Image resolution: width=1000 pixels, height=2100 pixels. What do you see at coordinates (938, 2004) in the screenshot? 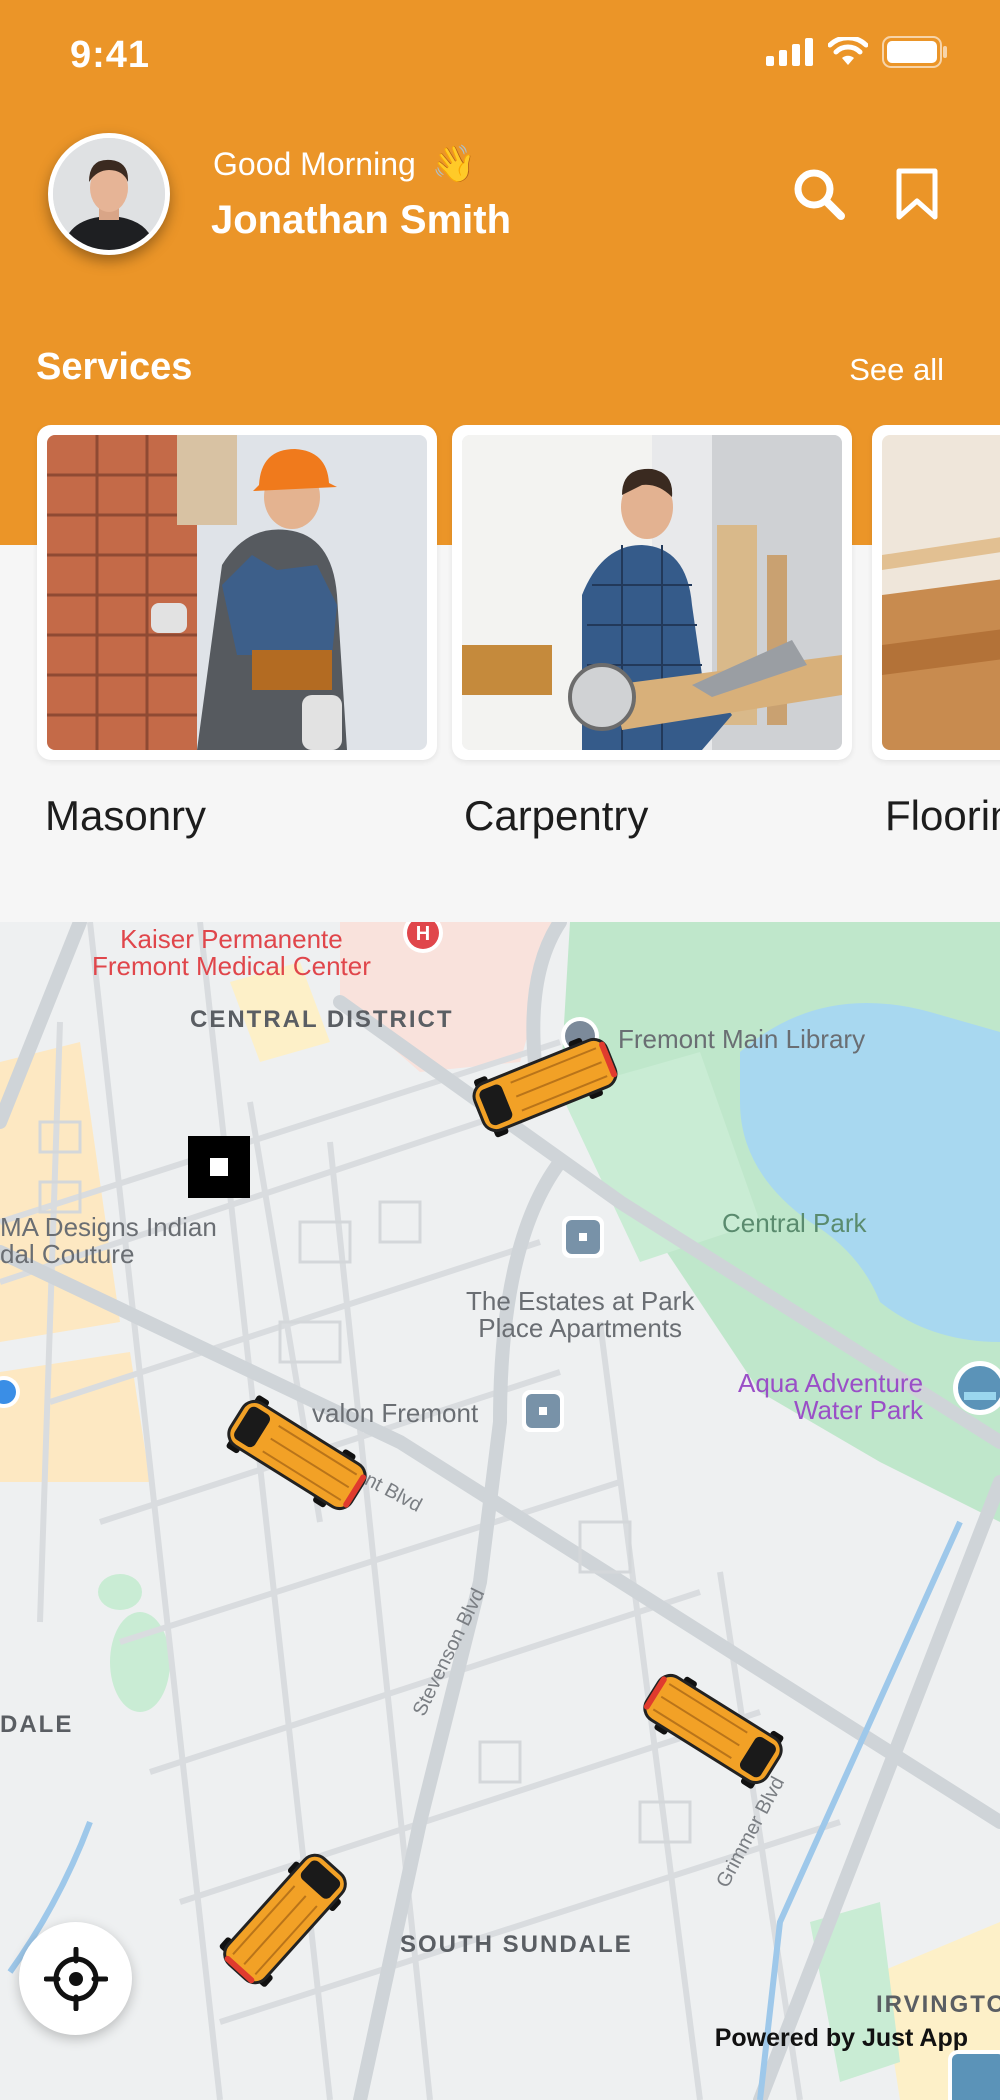
I see `map-label-irvington: IRVINGTO` at bounding box center [938, 2004].